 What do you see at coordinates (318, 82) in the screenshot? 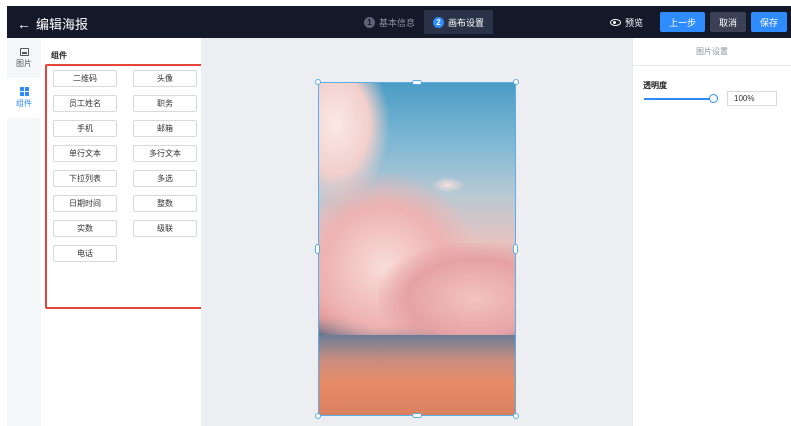
I see `resize-handle-top-left` at bounding box center [318, 82].